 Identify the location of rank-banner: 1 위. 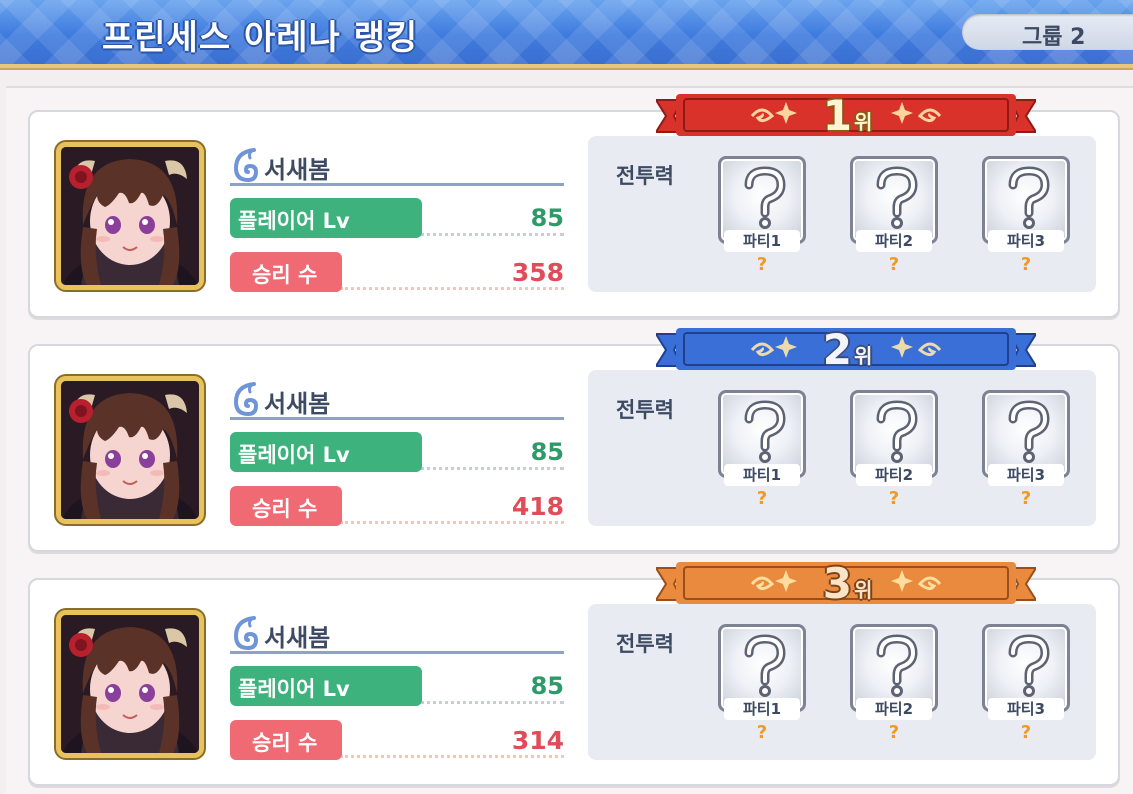
(846, 116).